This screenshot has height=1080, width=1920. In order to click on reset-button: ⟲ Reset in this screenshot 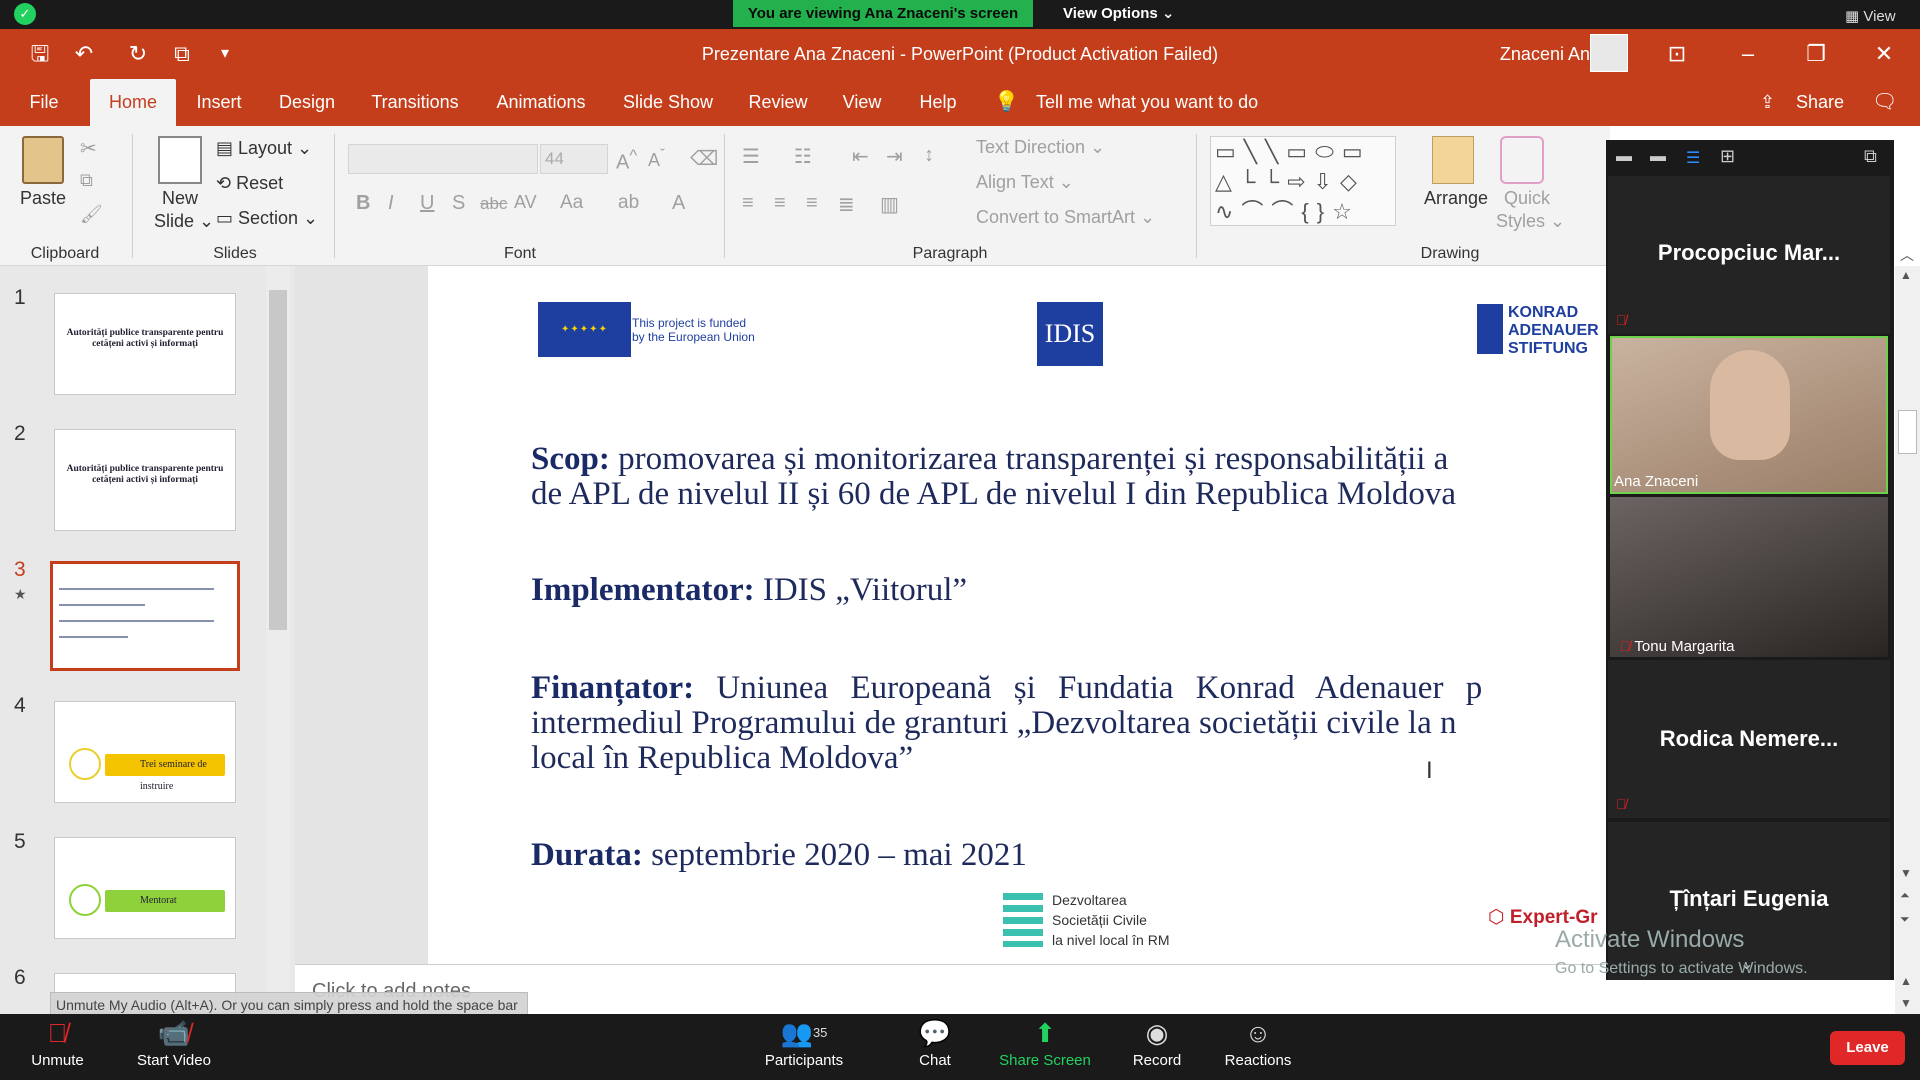, I will do `click(249, 183)`.